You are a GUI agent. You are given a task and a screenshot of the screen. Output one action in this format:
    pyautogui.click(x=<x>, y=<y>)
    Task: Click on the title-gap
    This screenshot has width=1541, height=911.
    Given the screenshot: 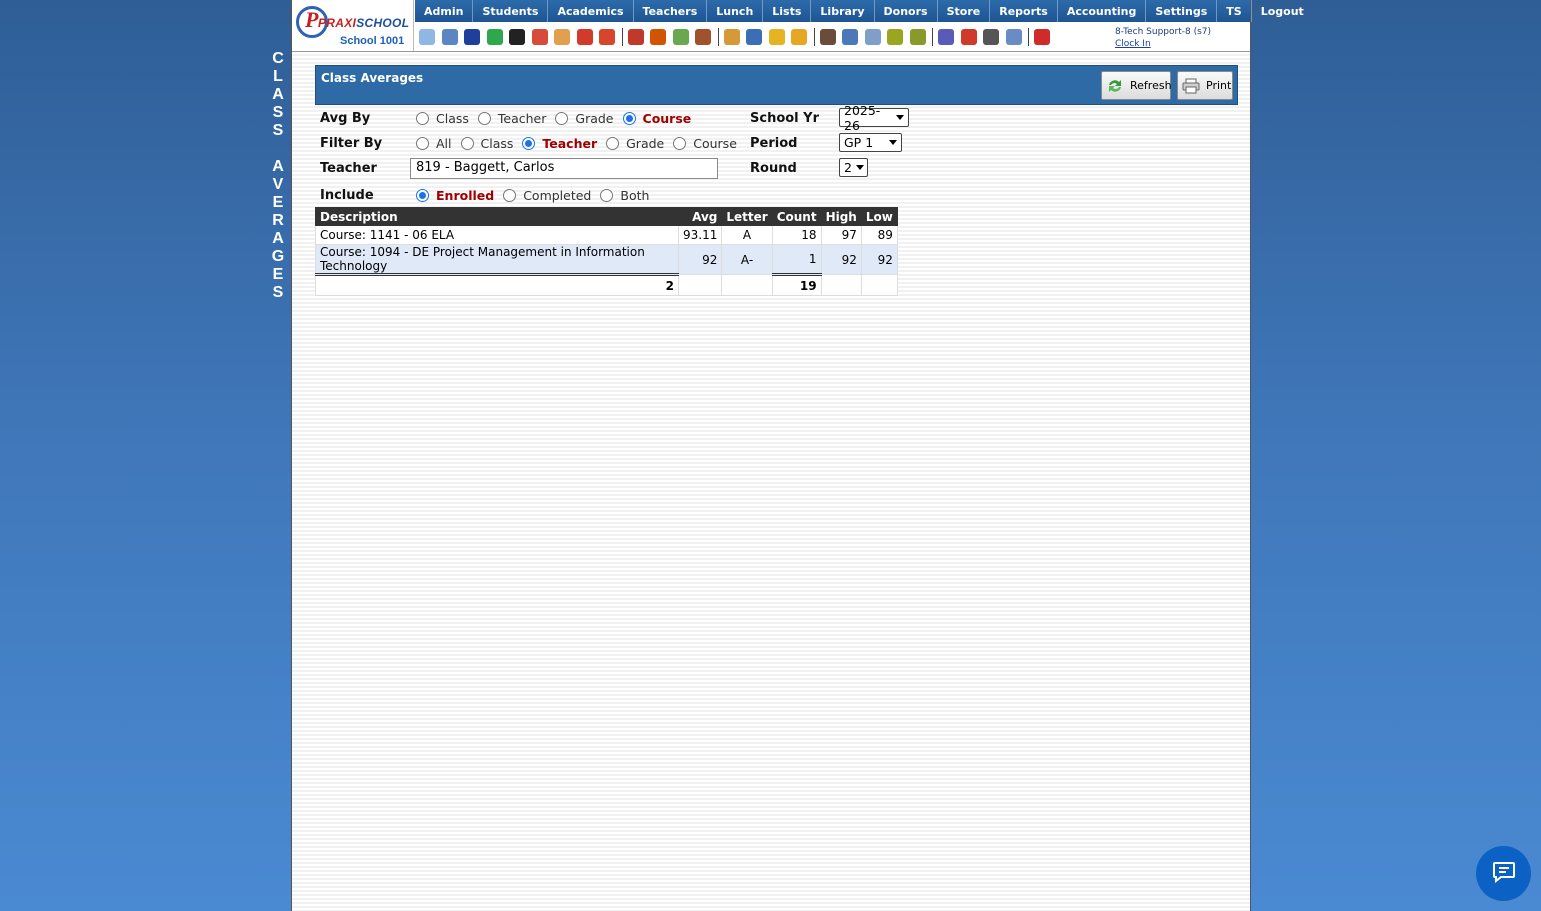 What is the action you would take?
    pyautogui.click(x=278, y=149)
    